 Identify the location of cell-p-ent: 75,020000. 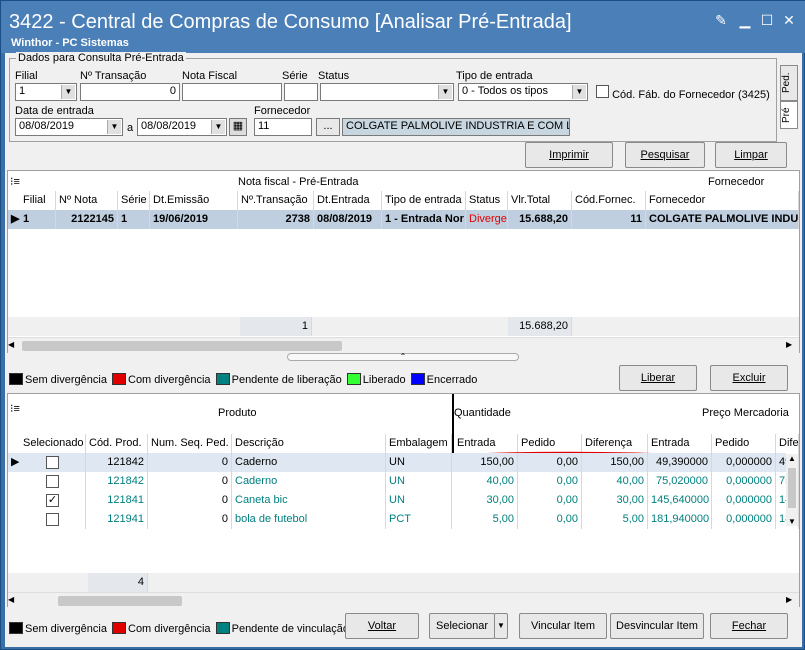
(680, 481).